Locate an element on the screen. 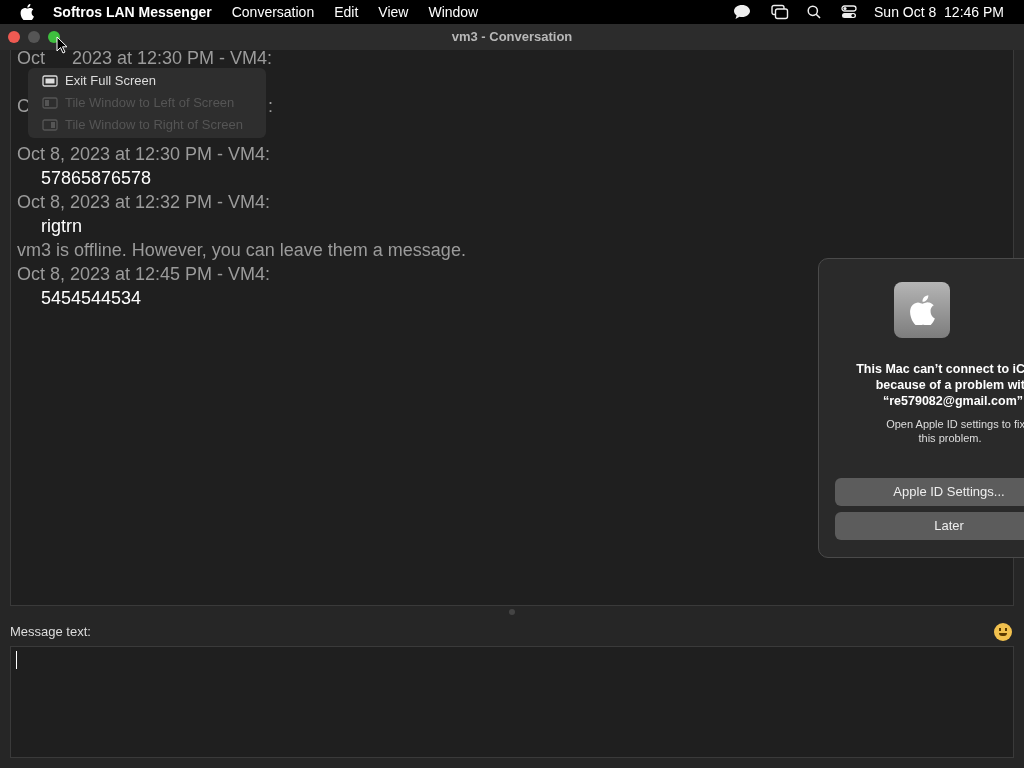 The image size is (1024, 768). message-input is located at coordinates (512, 702).